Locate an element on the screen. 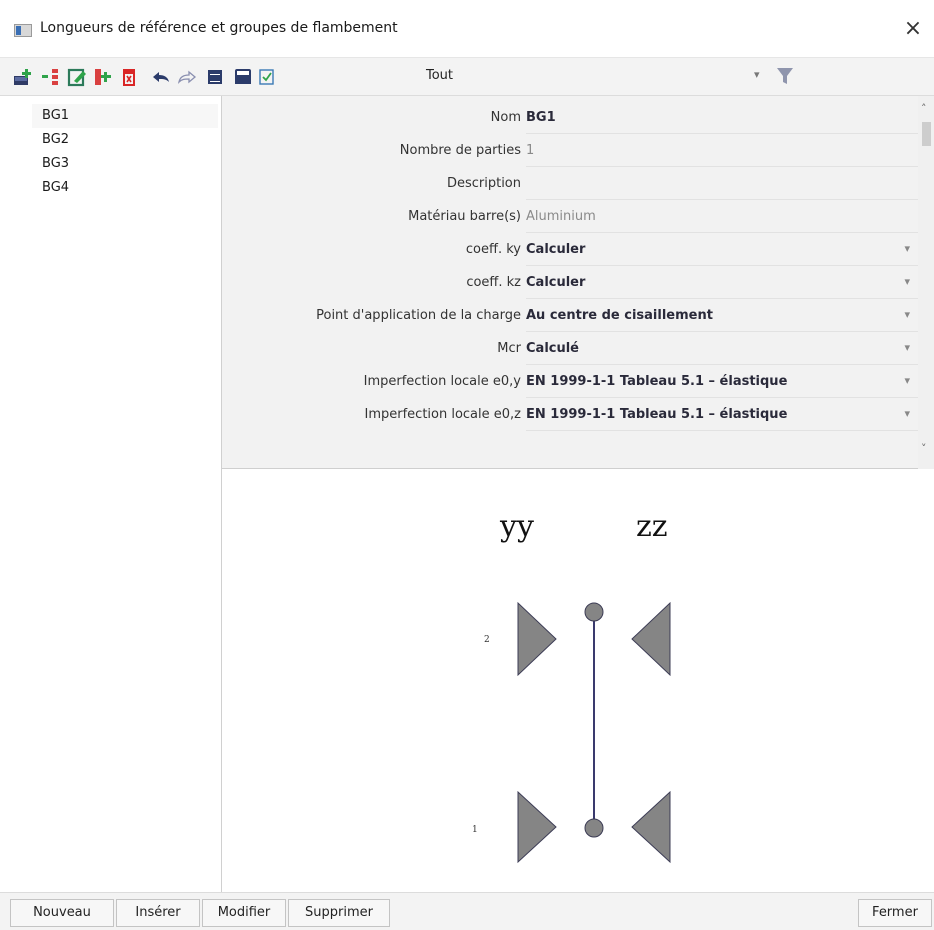  list-item: BG2 is located at coordinates (125, 140).